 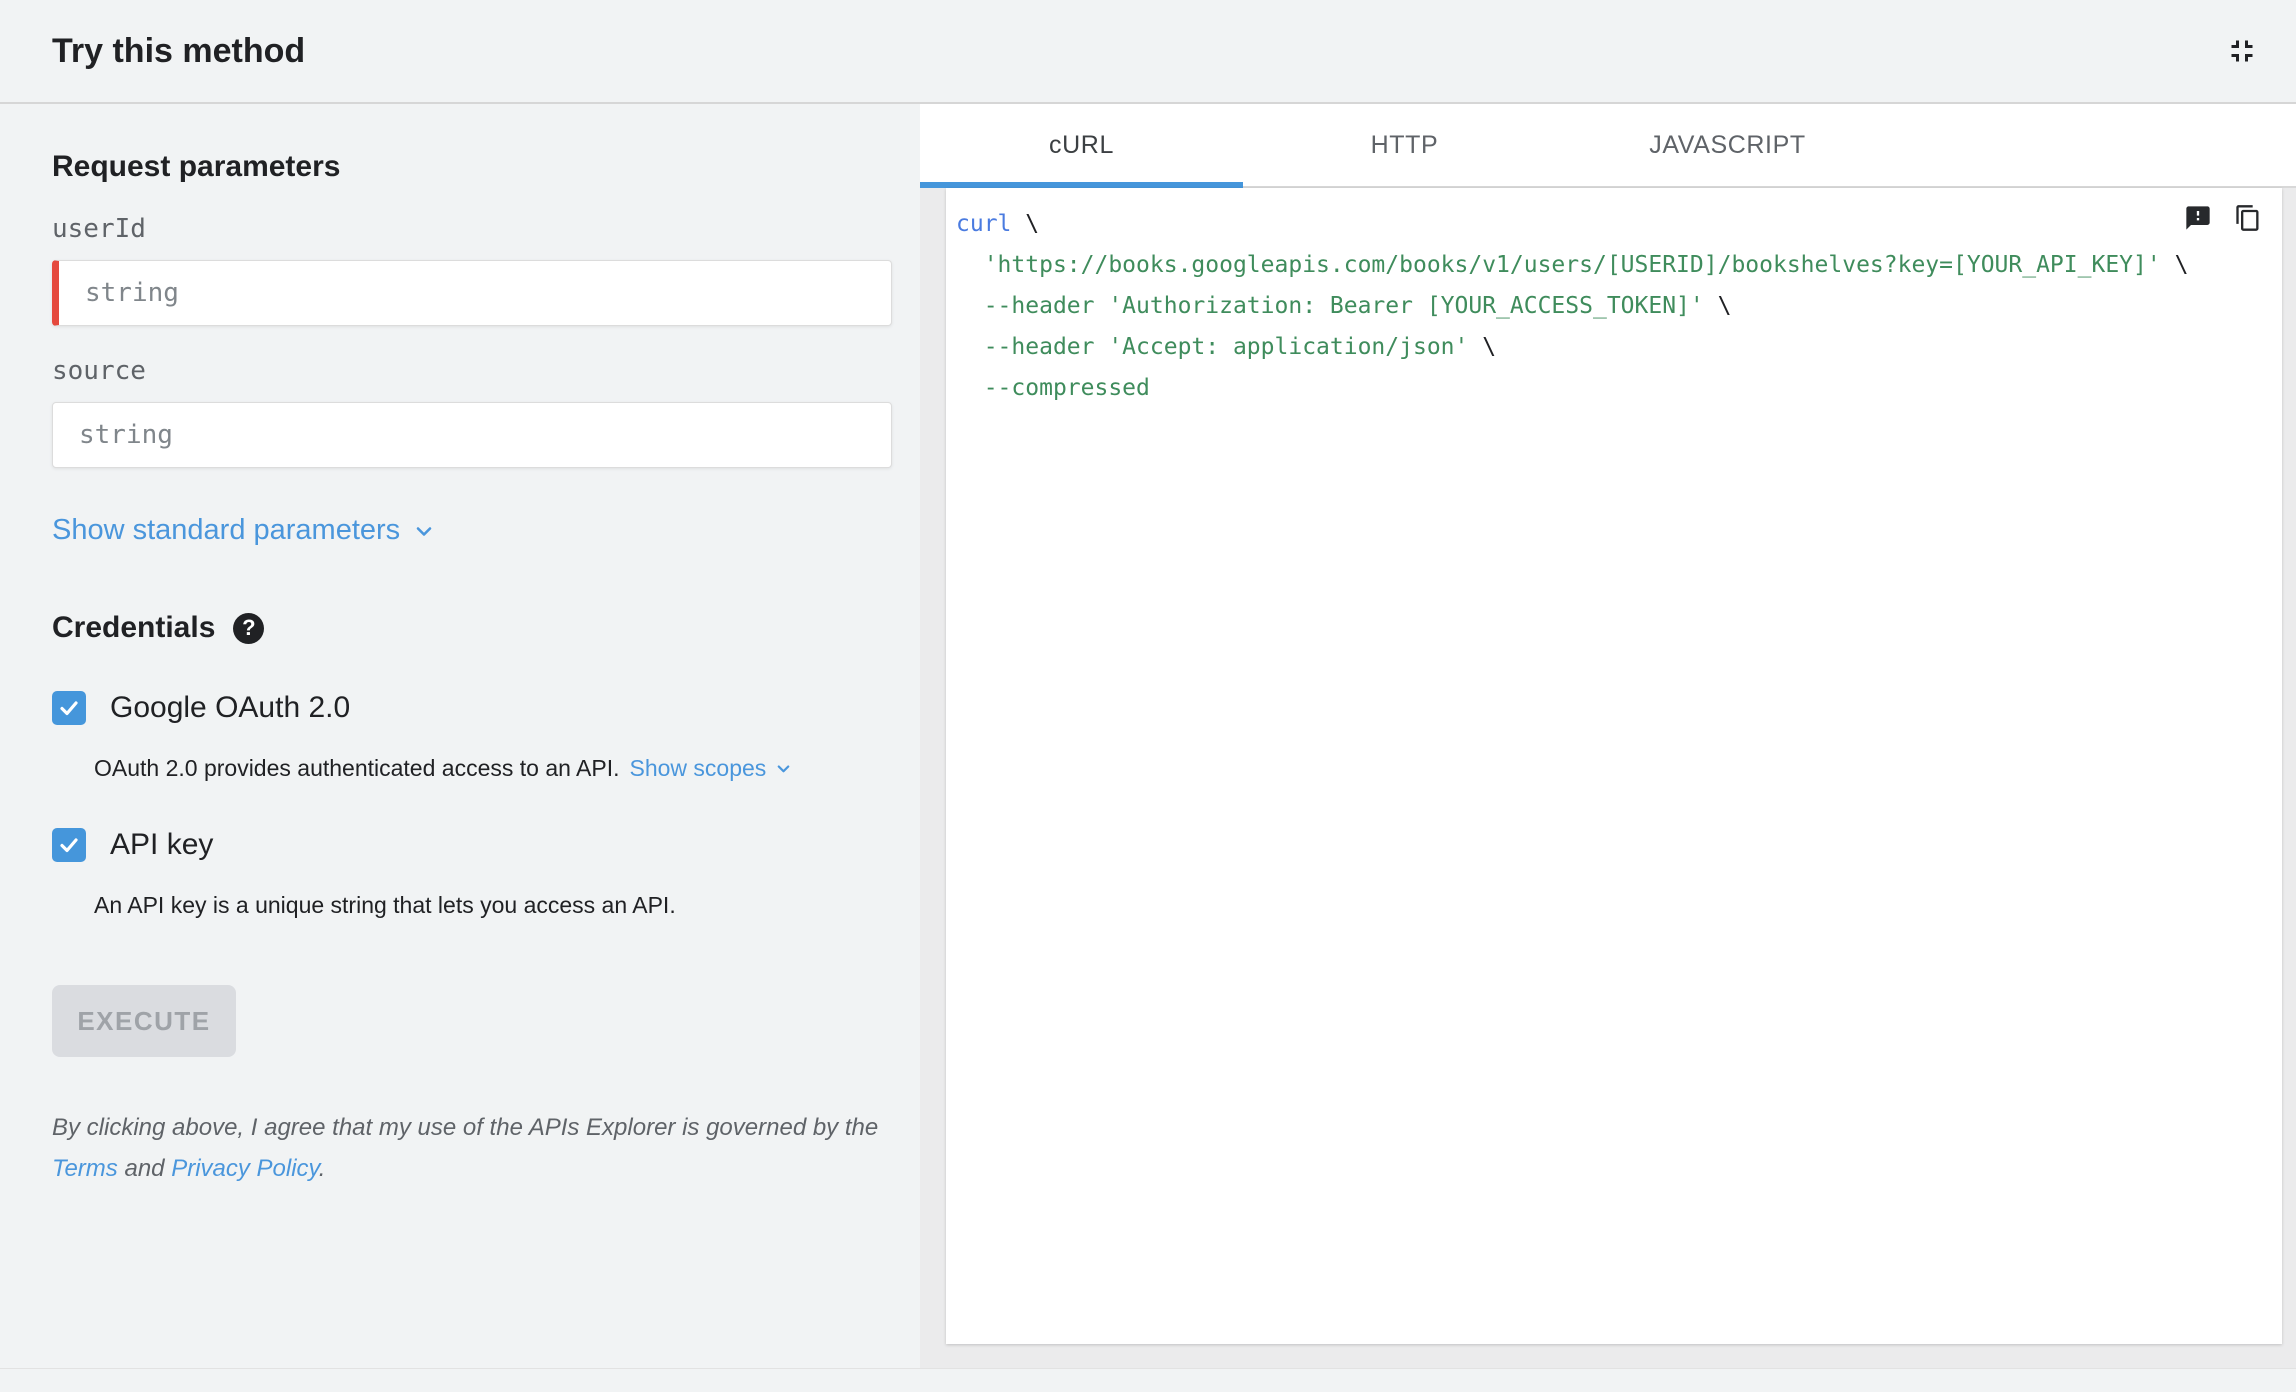 What do you see at coordinates (179, 50) in the screenshot?
I see `page-title: Try this method` at bounding box center [179, 50].